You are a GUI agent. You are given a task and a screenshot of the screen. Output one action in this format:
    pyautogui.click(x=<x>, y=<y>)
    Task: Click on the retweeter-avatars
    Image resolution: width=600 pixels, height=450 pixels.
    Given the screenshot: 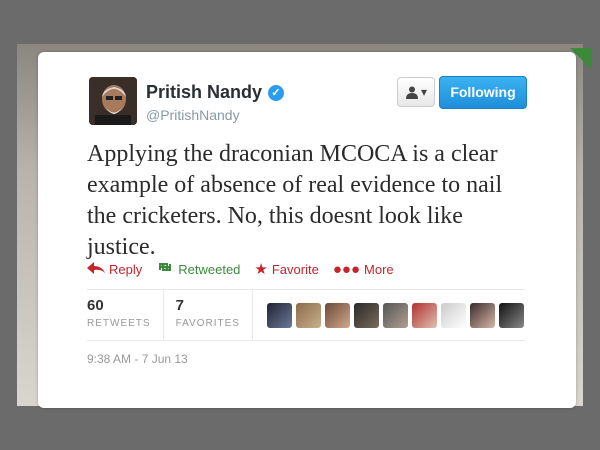 What is the action you would take?
    pyautogui.click(x=395, y=315)
    